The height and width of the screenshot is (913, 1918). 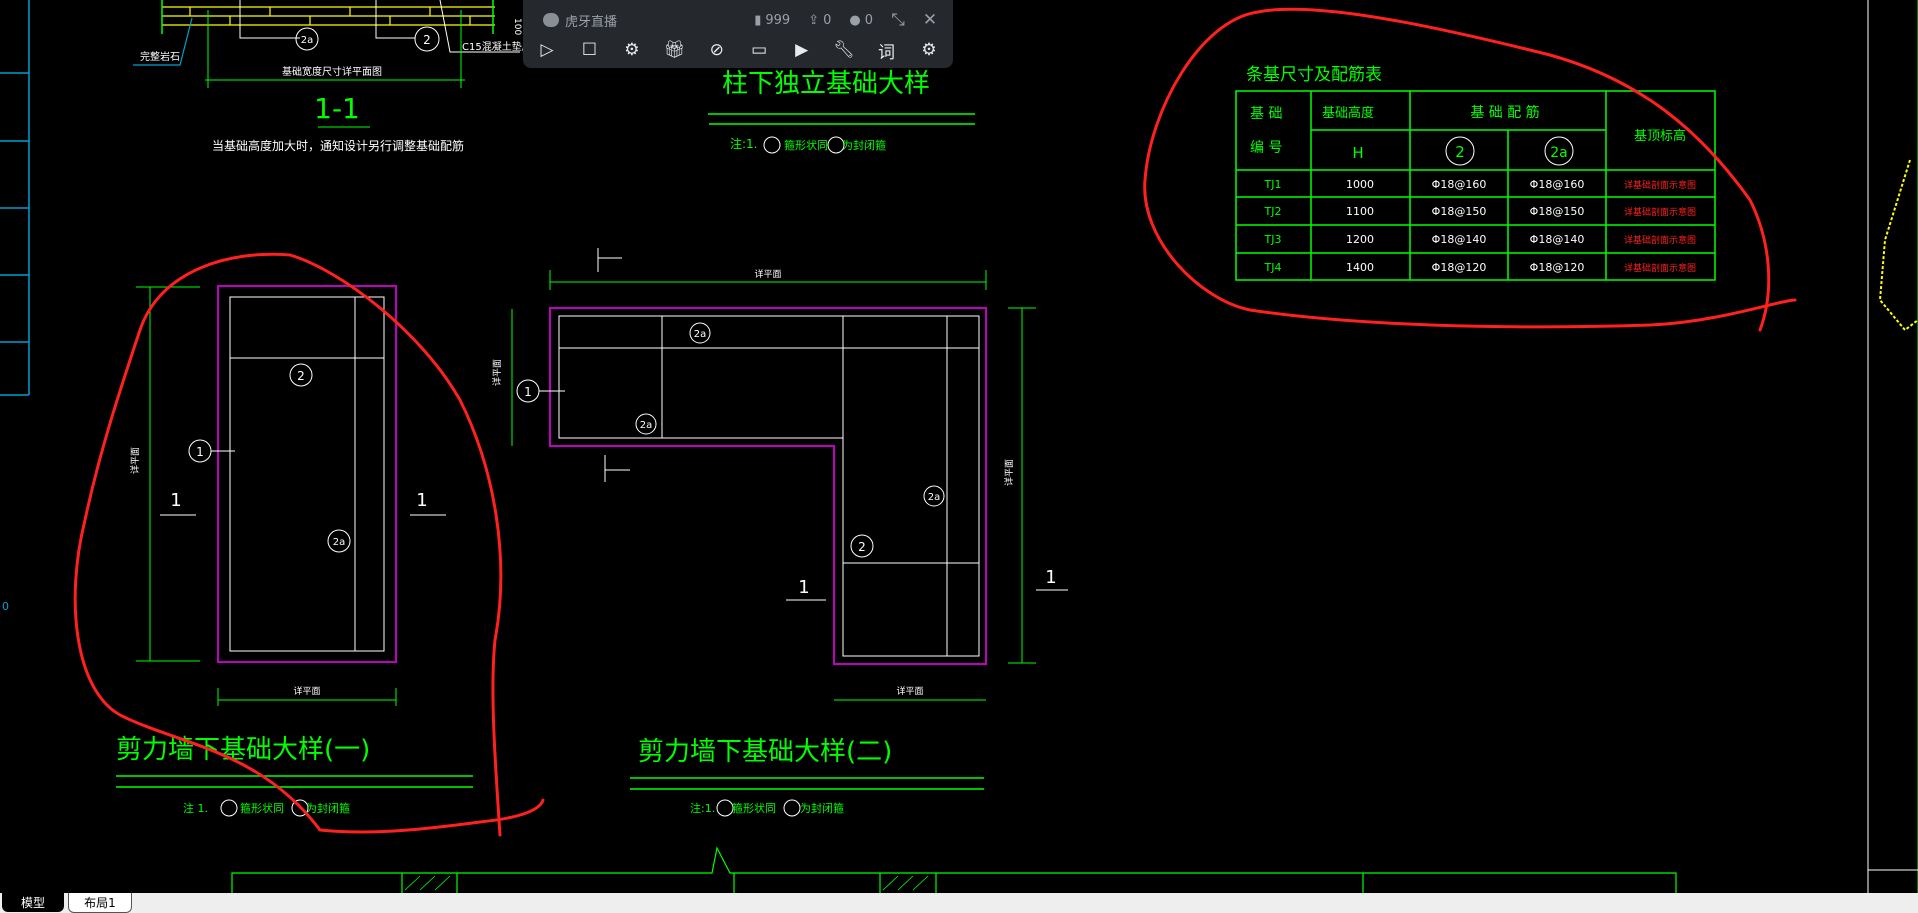 What do you see at coordinates (826, 84) in the screenshot?
I see `column-foundation-title: 柱下独立基础大样` at bounding box center [826, 84].